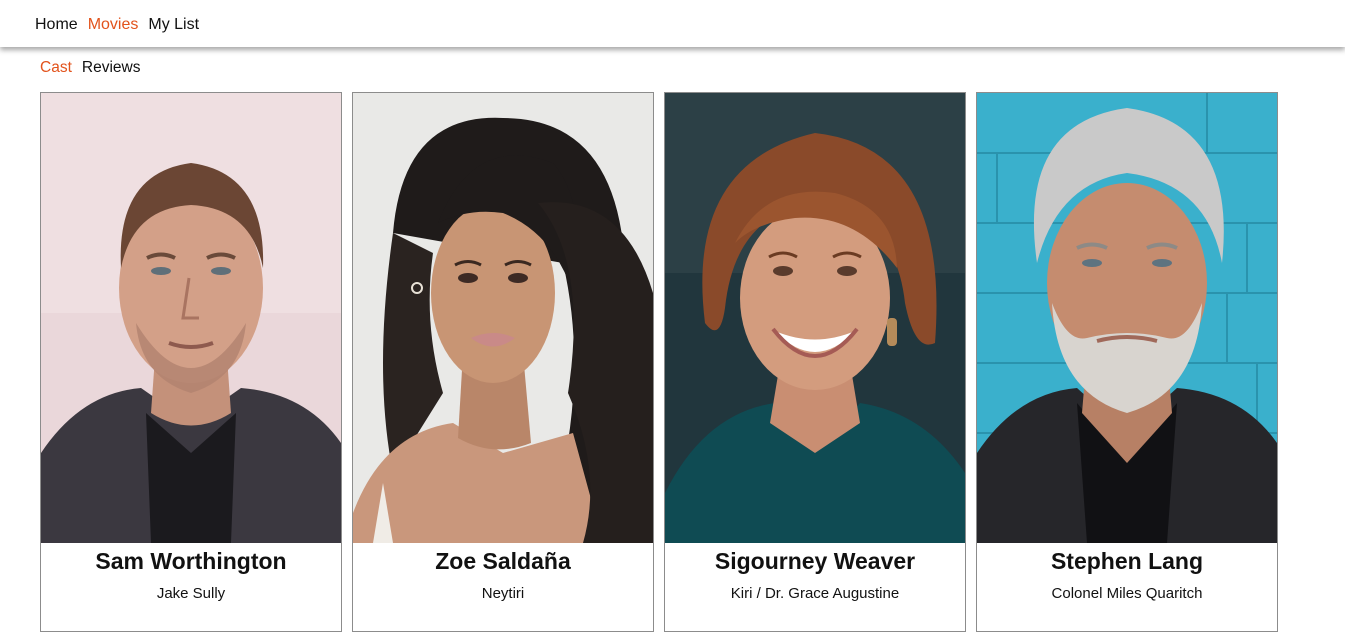 The height and width of the screenshot is (632, 1345). Describe the element at coordinates (503, 593) in the screenshot. I see `character-name: Neytiri` at that location.